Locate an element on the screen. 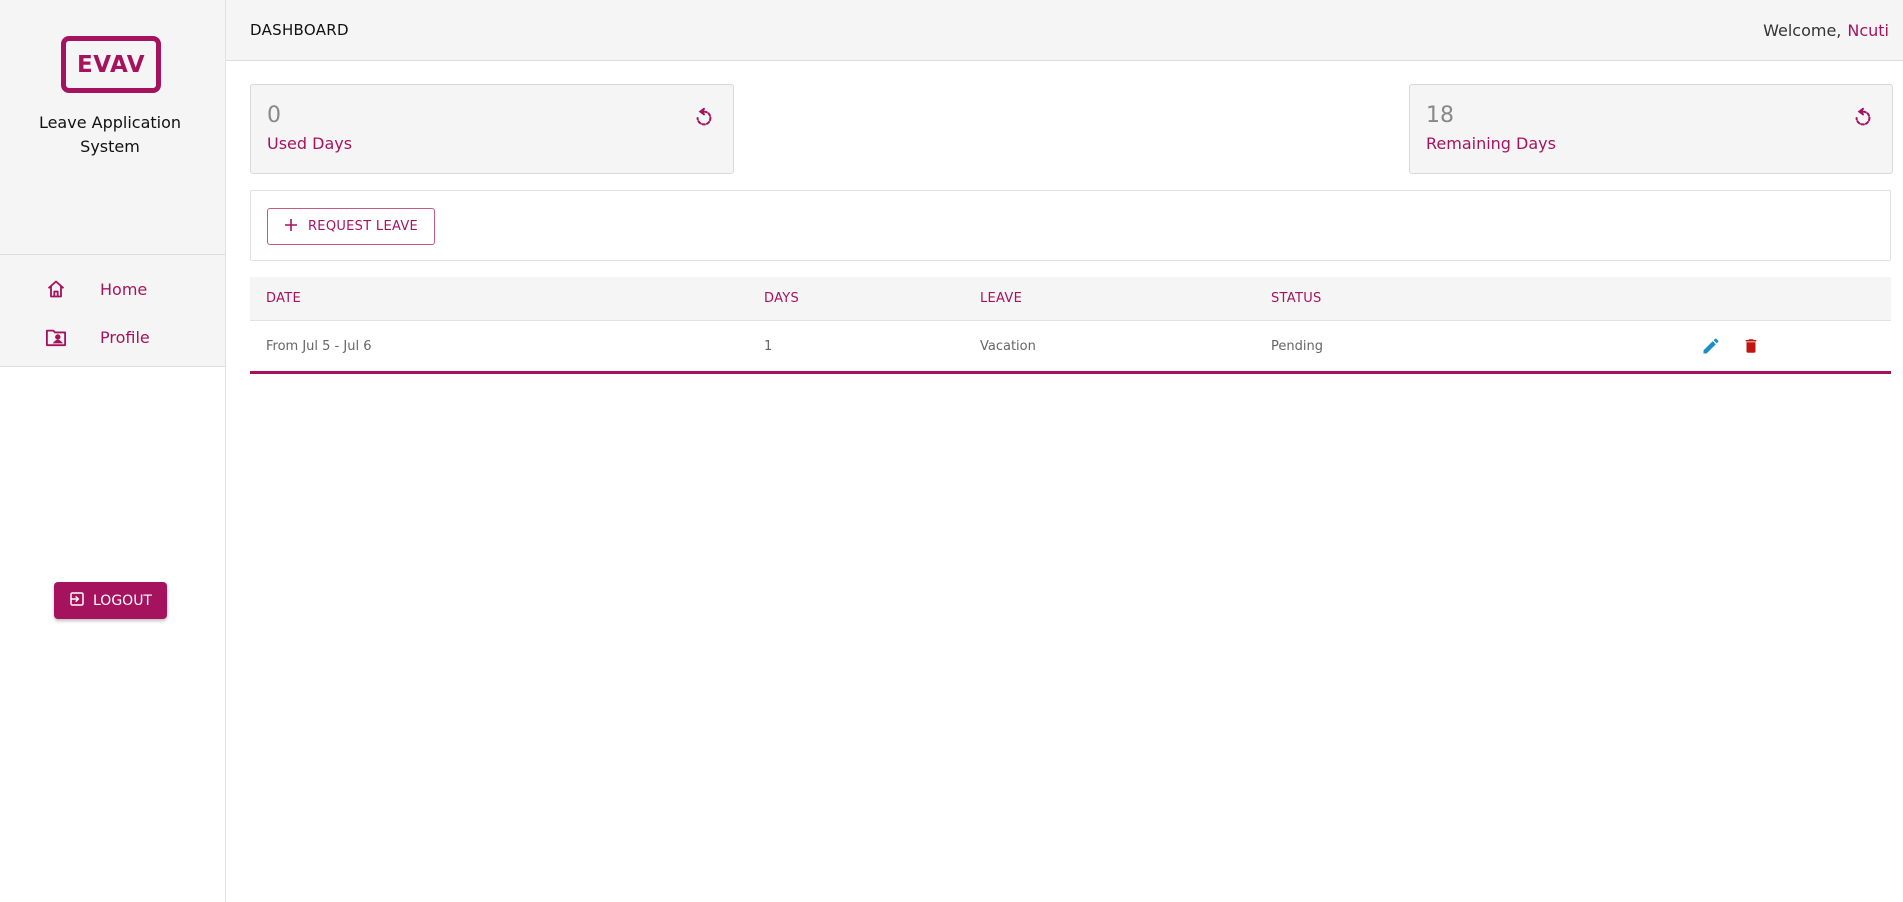 The width and height of the screenshot is (1903, 902). welcome-text: Welcome, is located at coordinates (1802, 30).